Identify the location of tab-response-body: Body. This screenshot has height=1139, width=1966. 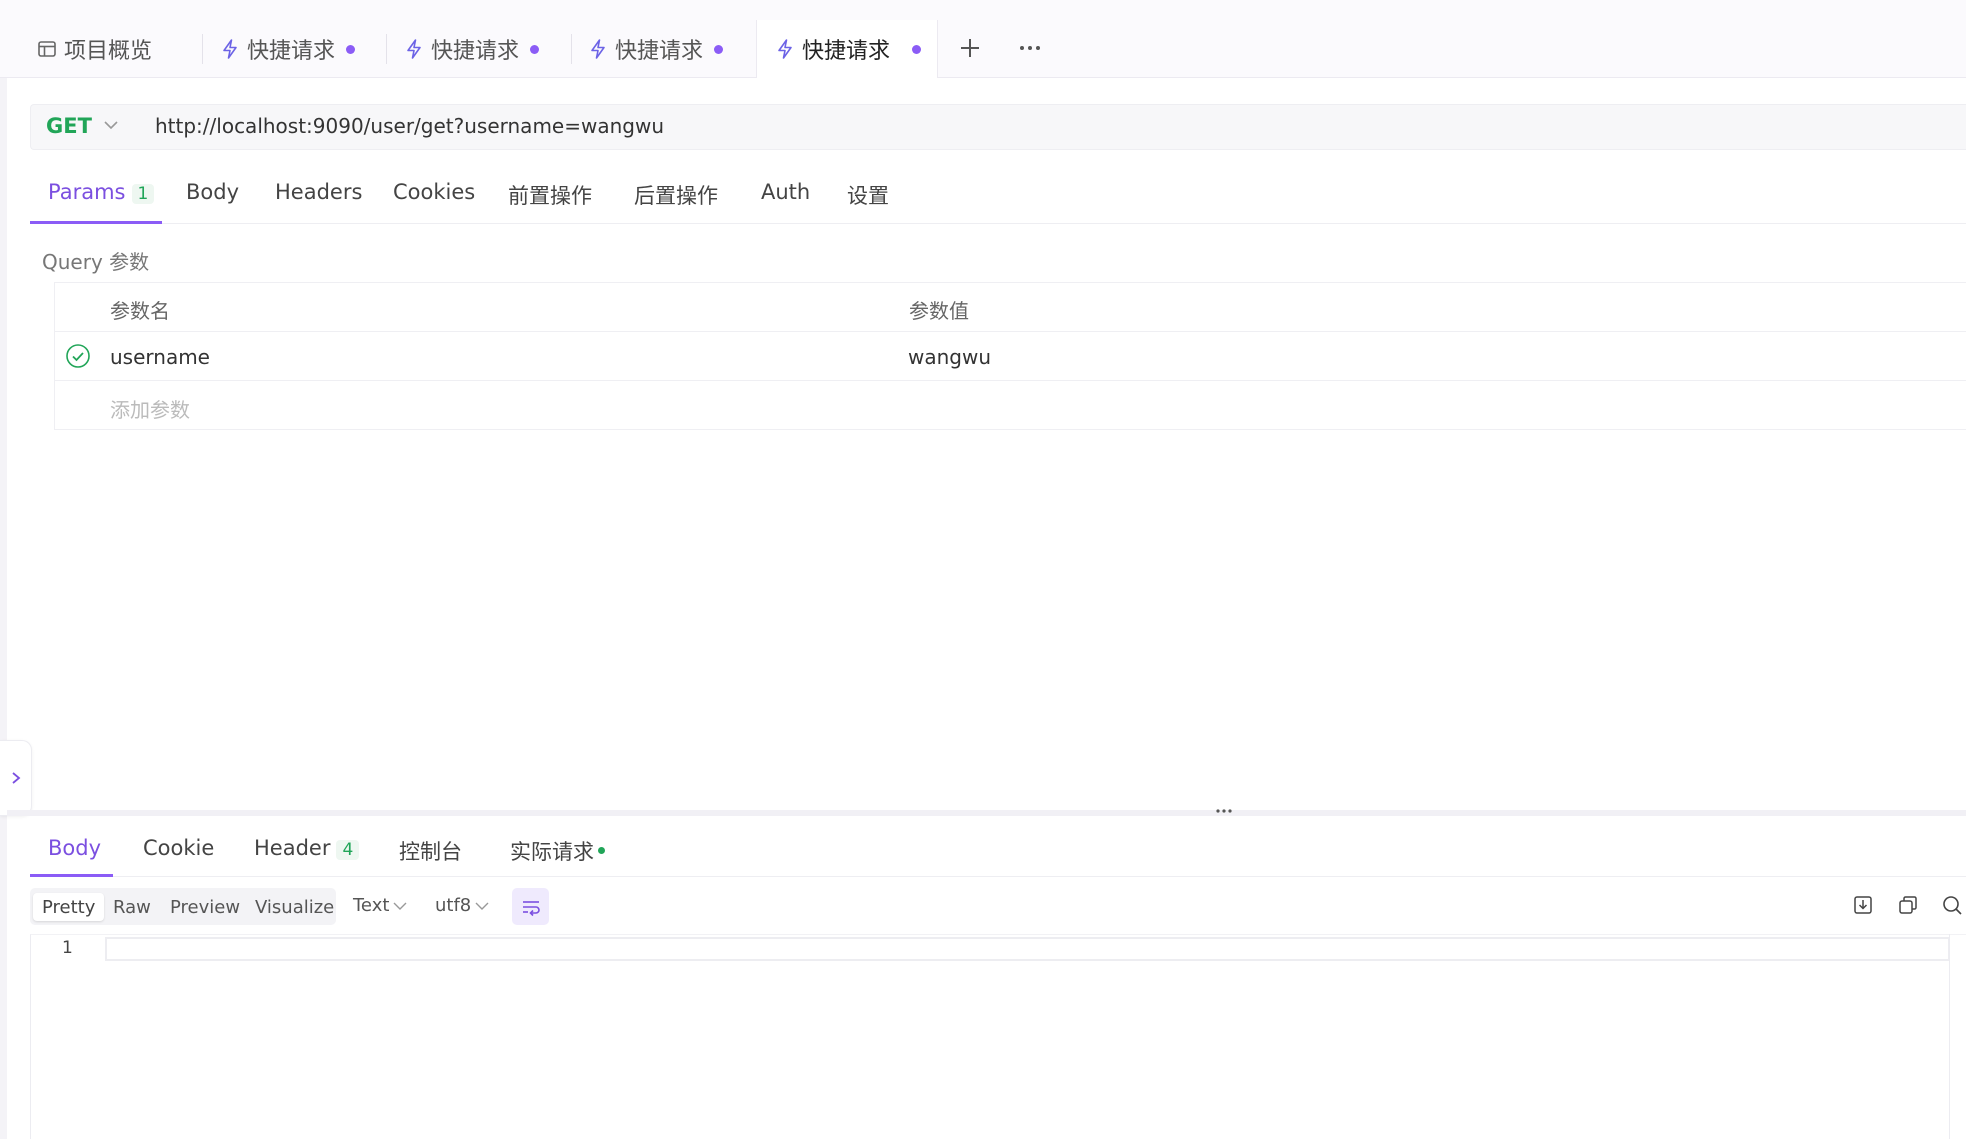
(74, 848).